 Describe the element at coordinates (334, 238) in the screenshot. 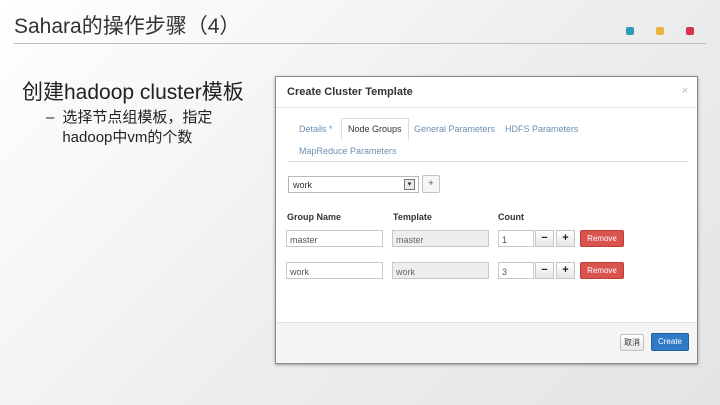

I see `group-name-input: master` at that location.